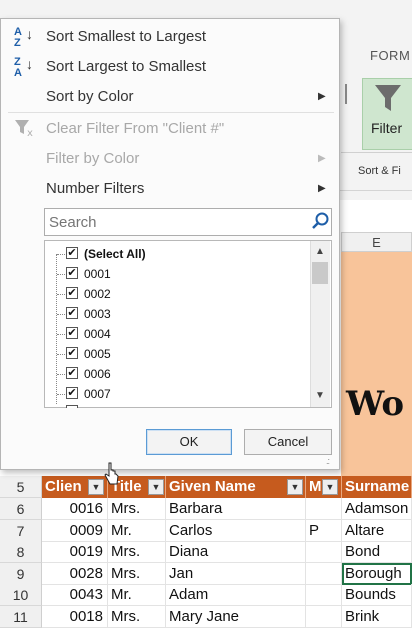 The height and width of the screenshot is (628, 412). I want to click on banner-text: Wo, so click(375, 404).